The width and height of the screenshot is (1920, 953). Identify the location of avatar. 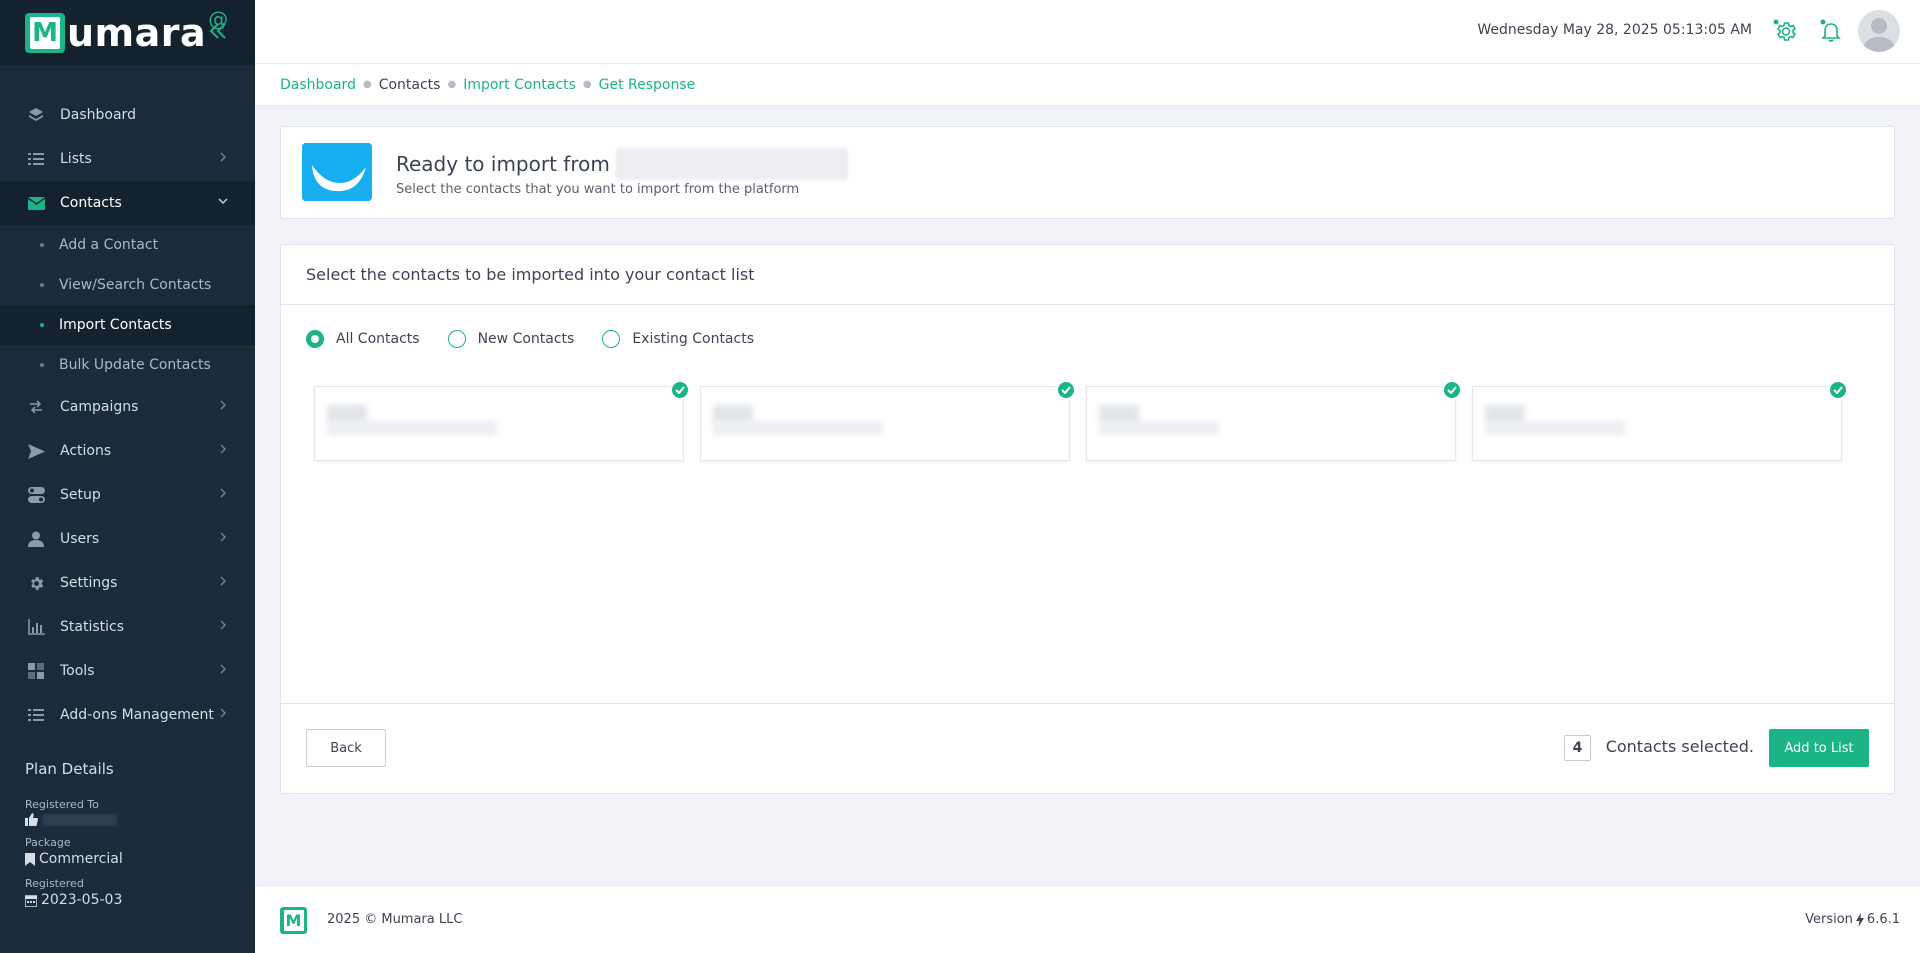
(1879, 31).